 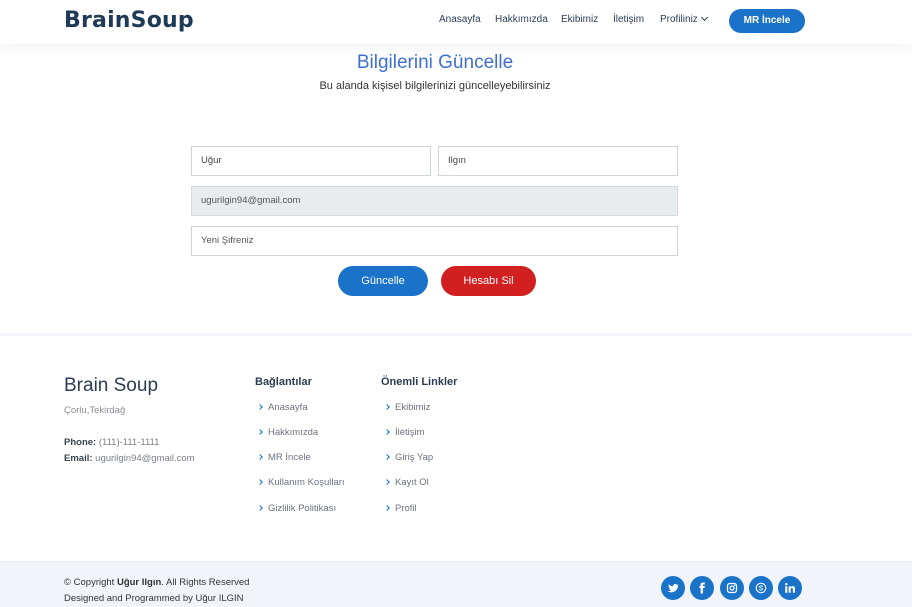 I want to click on nav-item-profiliniz: Profiliniz, so click(x=684, y=19).